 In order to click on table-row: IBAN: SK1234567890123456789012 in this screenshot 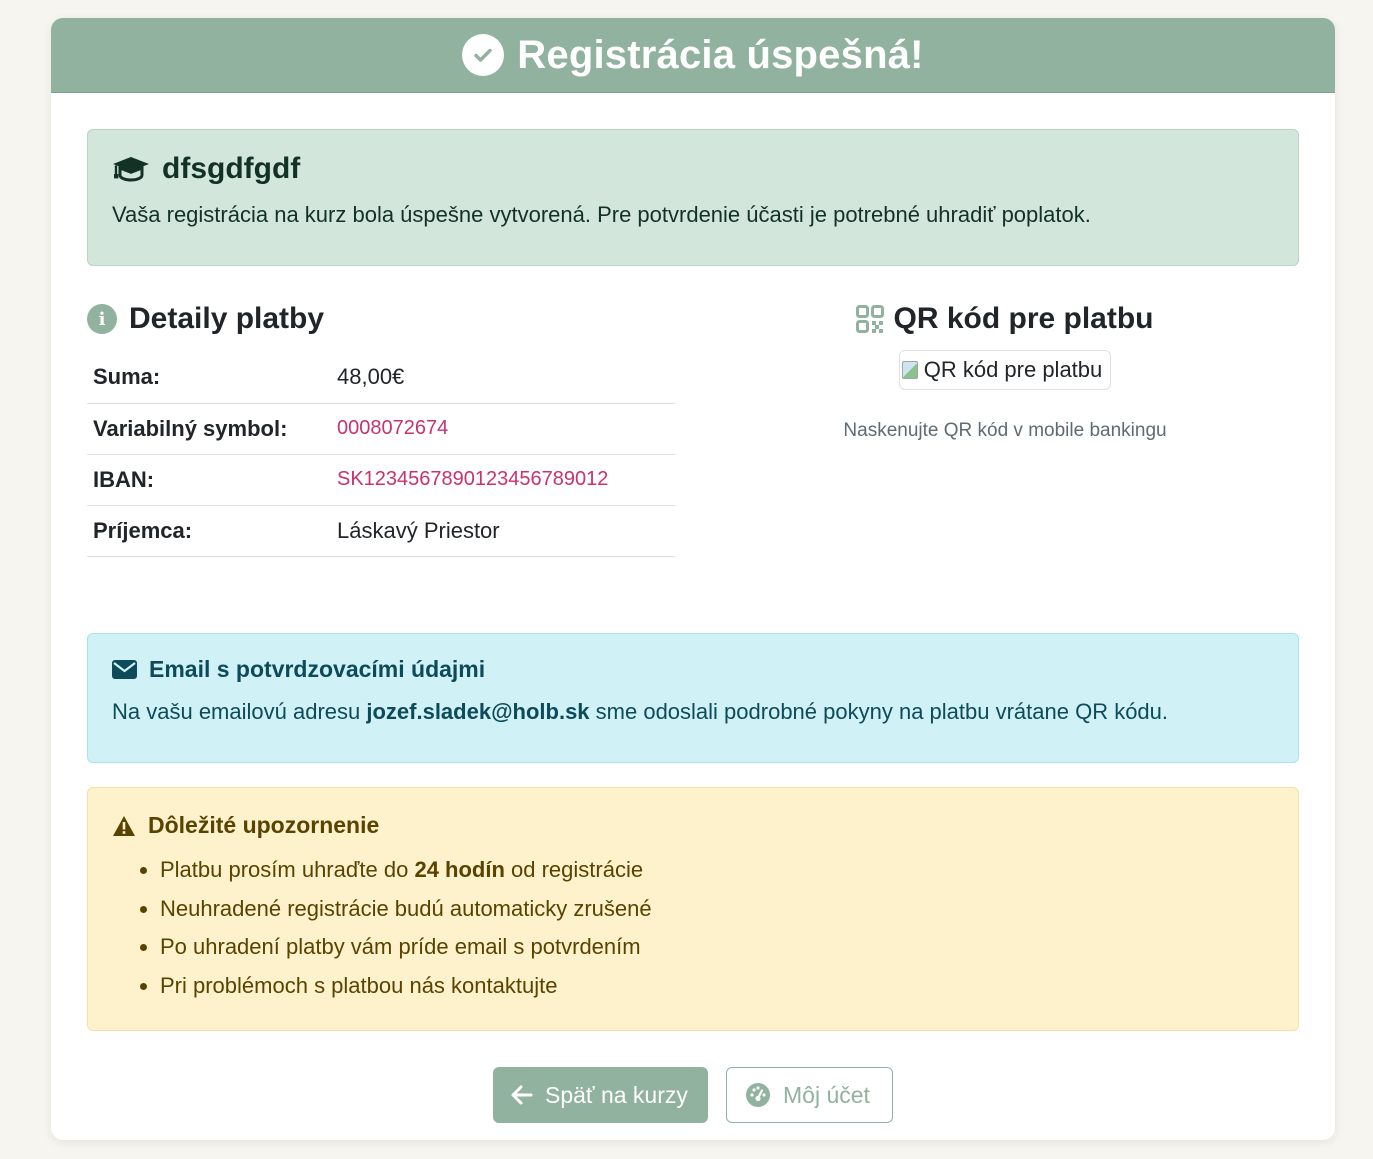, I will do `click(381, 480)`.